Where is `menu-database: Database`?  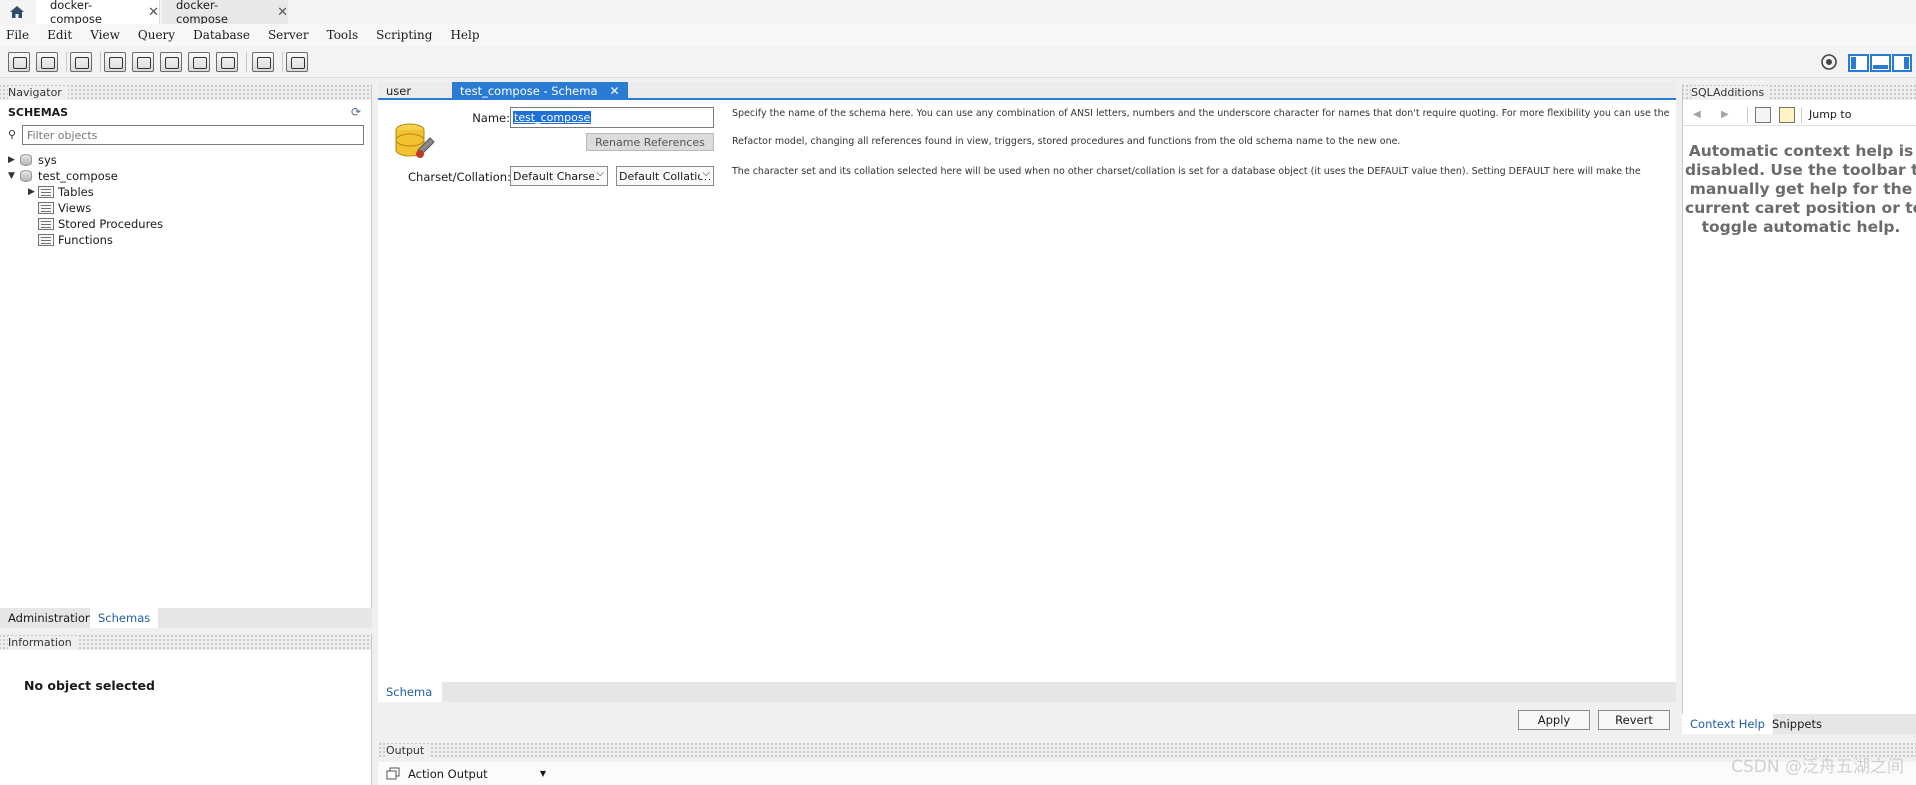
menu-database: Database is located at coordinates (221, 35).